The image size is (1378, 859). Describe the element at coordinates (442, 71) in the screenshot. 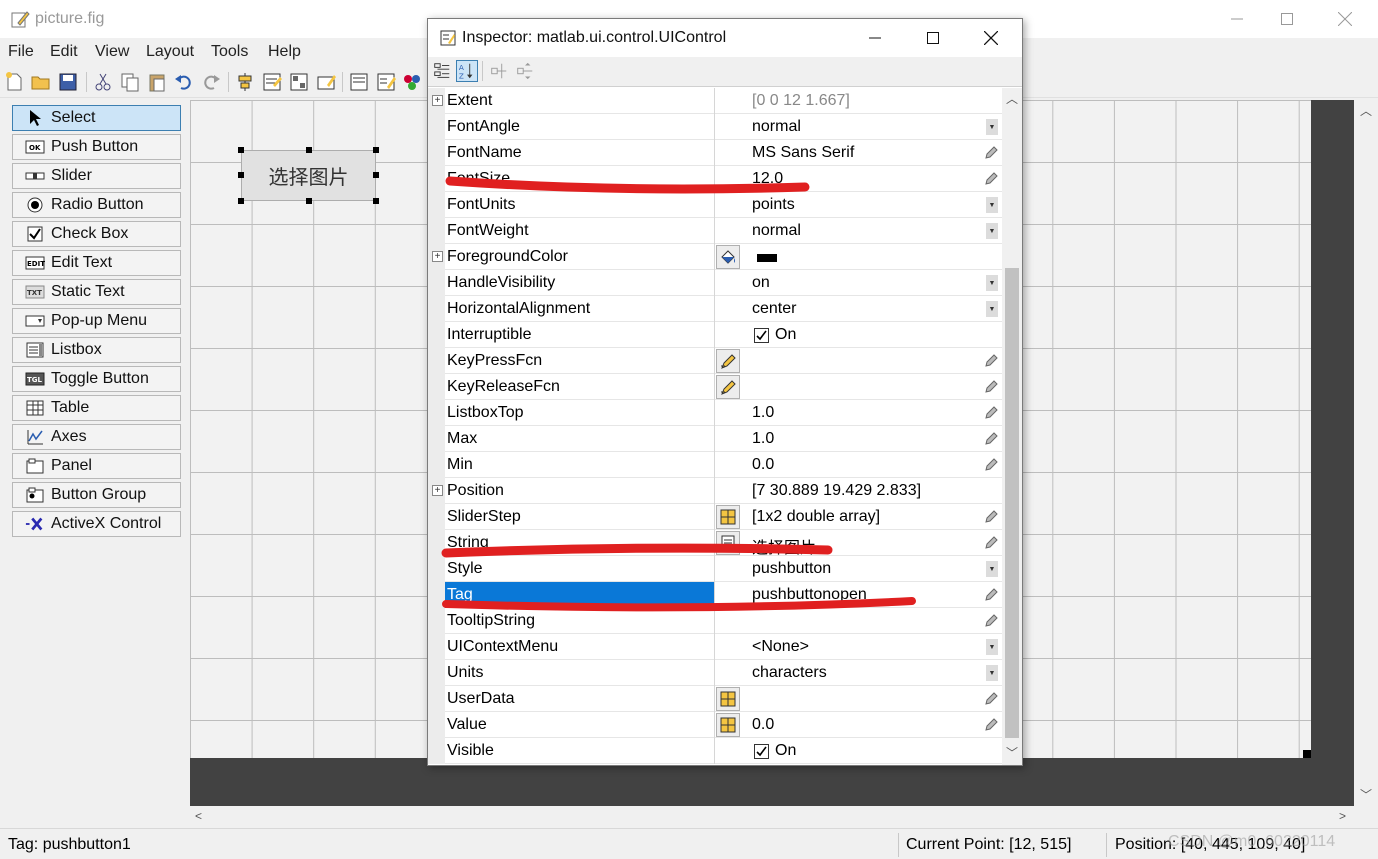

I see `categorize-icon` at that location.